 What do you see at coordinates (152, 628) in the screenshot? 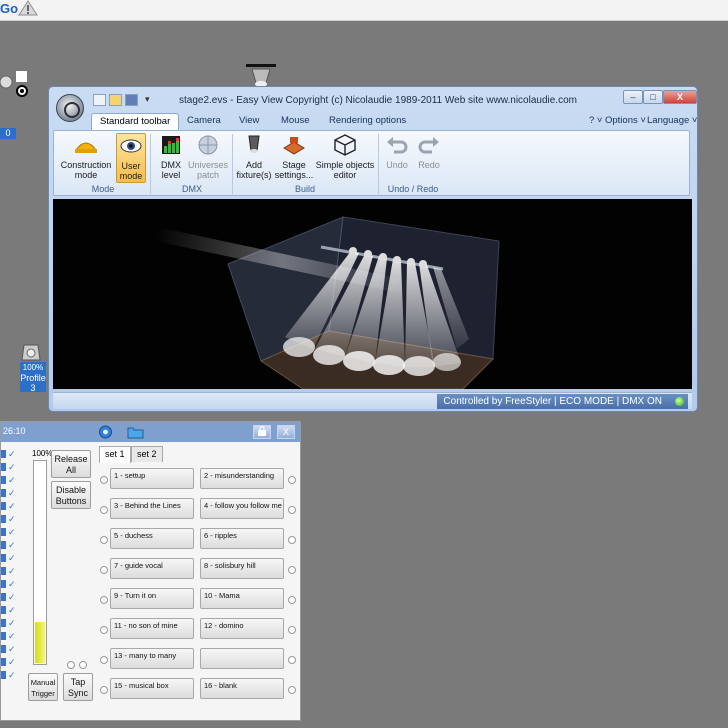
I see `sequence-button: 11 - no son of mine` at bounding box center [152, 628].